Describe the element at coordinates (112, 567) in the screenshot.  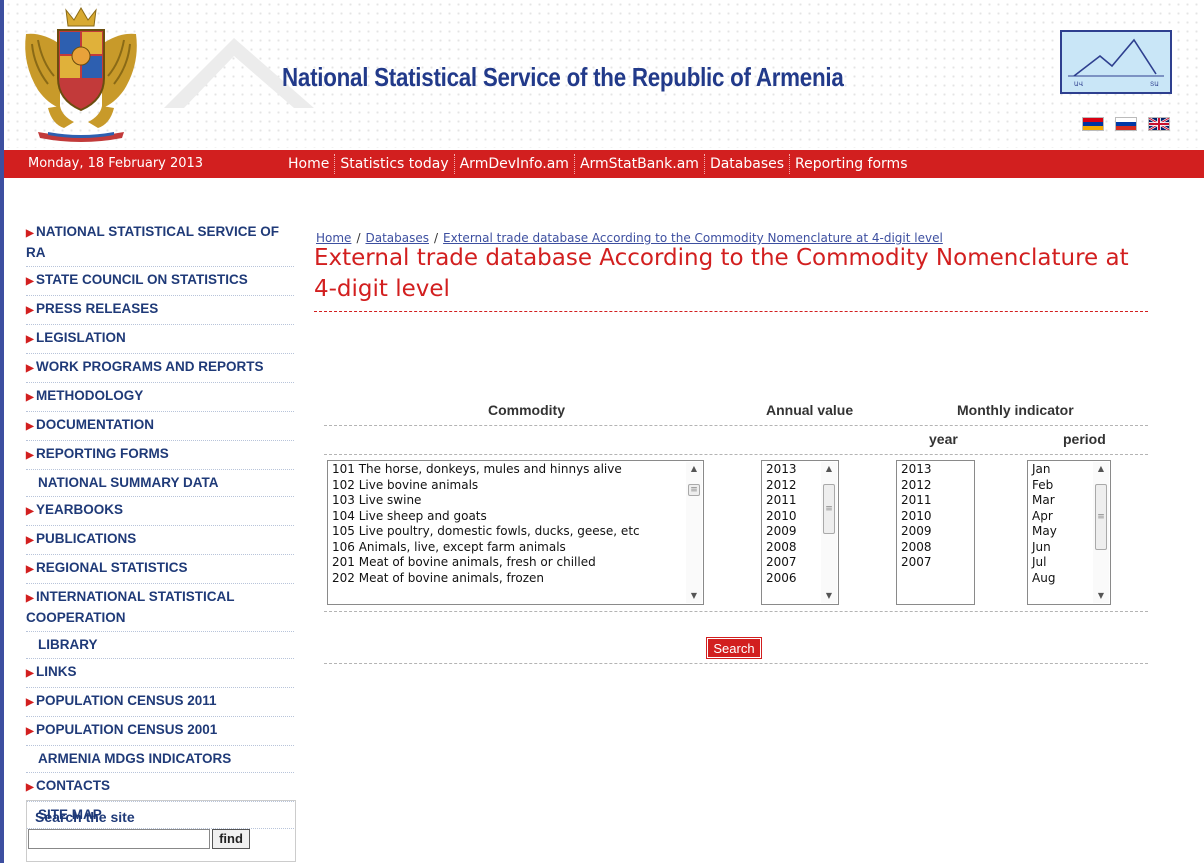
I see `sidebar-item-label: REGIONAL STATISTICS` at that location.